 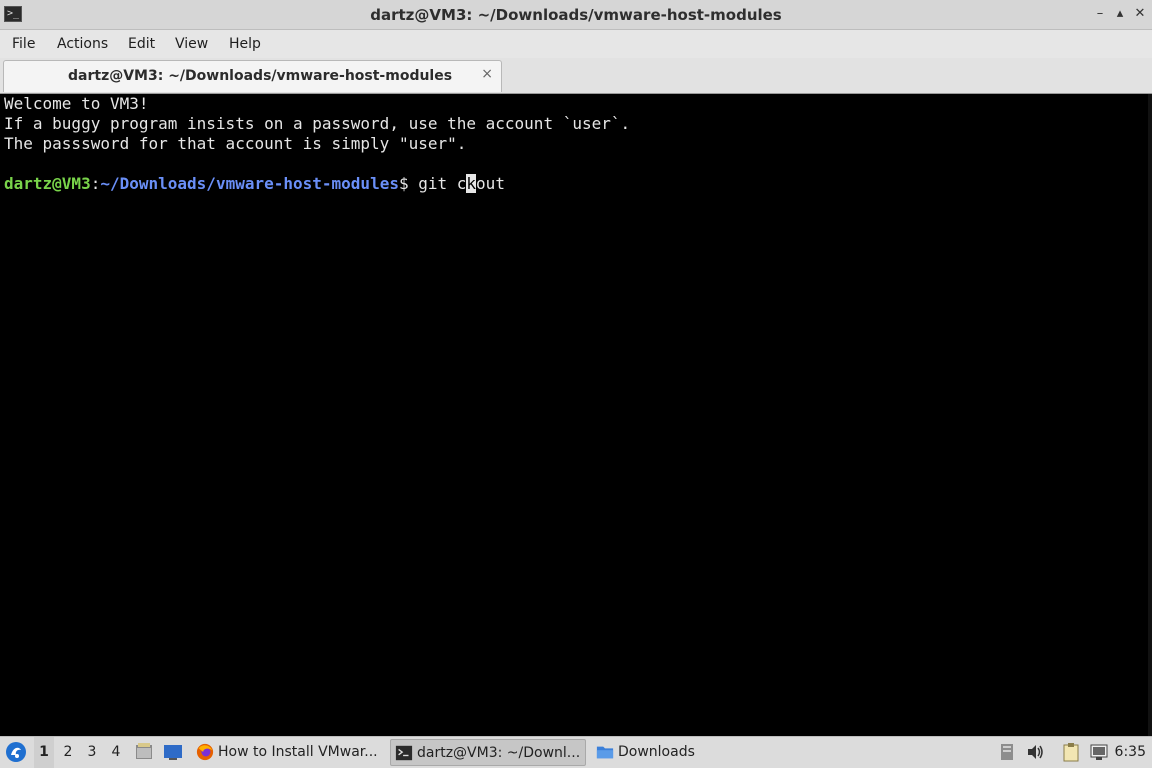 What do you see at coordinates (44, 752) in the screenshot?
I see `workspace-1: 1` at bounding box center [44, 752].